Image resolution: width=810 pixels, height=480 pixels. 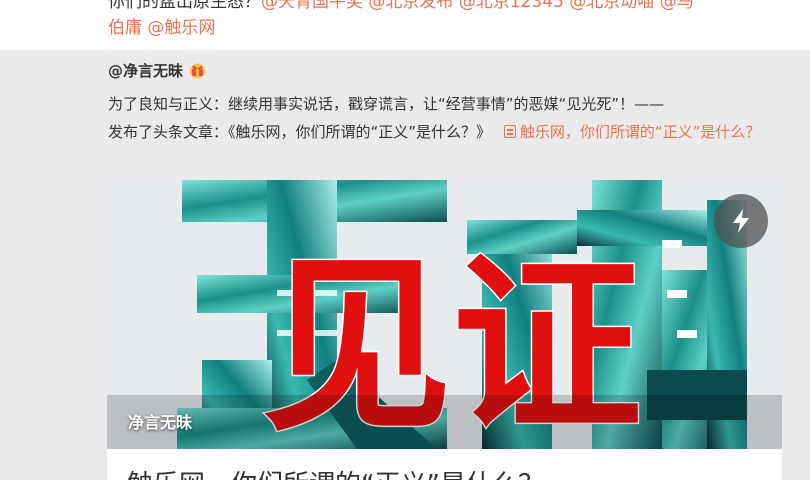 What do you see at coordinates (335, 472) in the screenshot?
I see `article-title: 触乐网，你们所谓的“正义”是什么？` at bounding box center [335, 472].